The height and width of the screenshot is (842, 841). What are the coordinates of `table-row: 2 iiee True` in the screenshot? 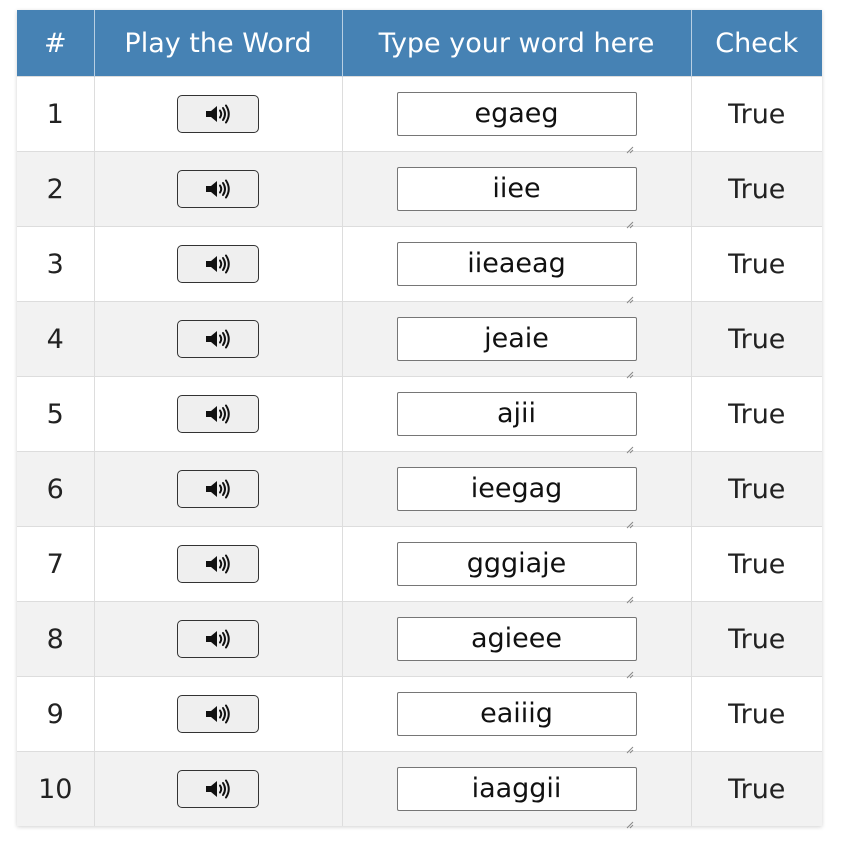 It's located at (419, 190).